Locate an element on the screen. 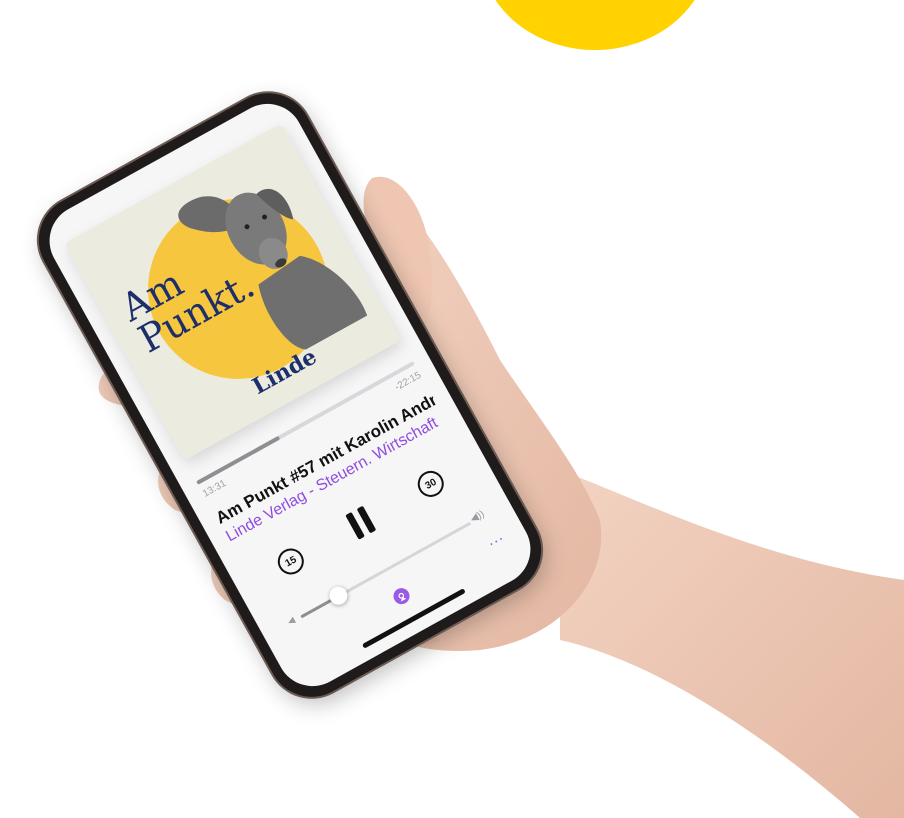  pause-button is located at coordinates (360, 522).